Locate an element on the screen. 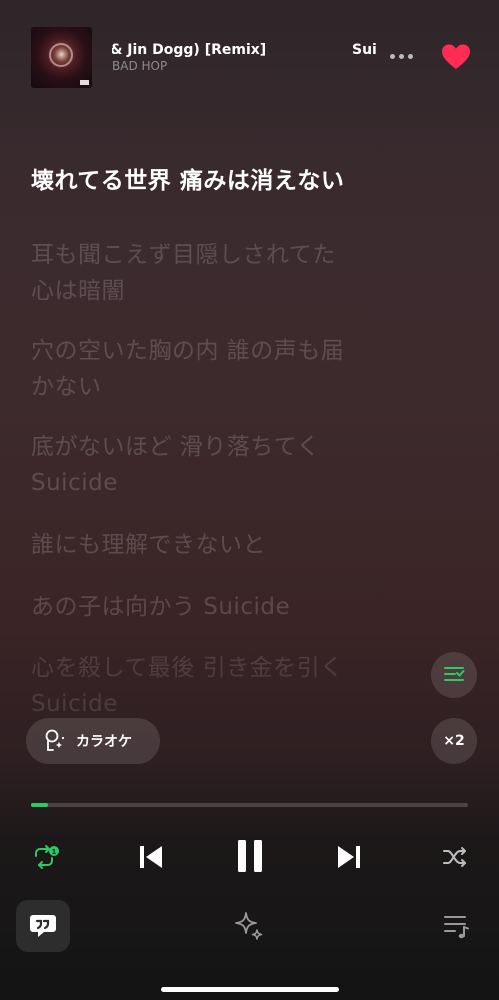 Image resolution: width=499 pixels, height=1000 pixels. karaoke-button: カラオケ is located at coordinates (93, 741).